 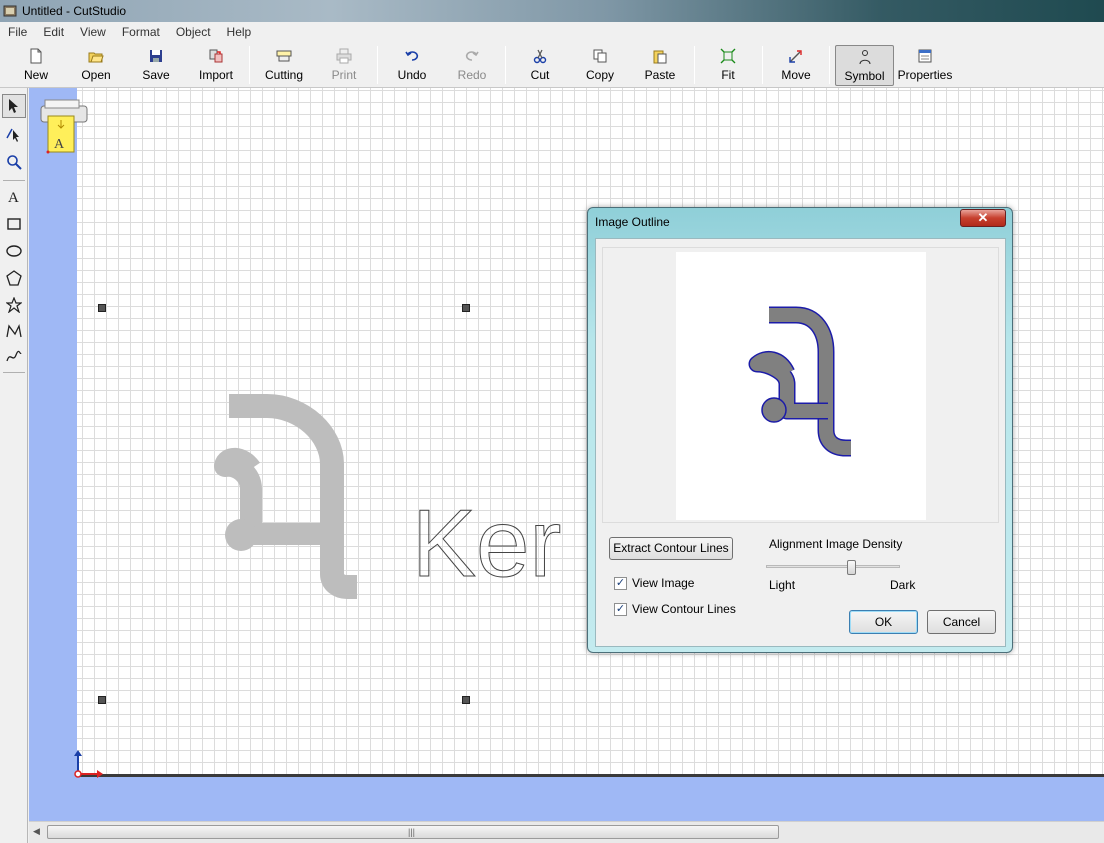 What do you see at coordinates (96, 65) in the screenshot?
I see `open-button: Open` at bounding box center [96, 65].